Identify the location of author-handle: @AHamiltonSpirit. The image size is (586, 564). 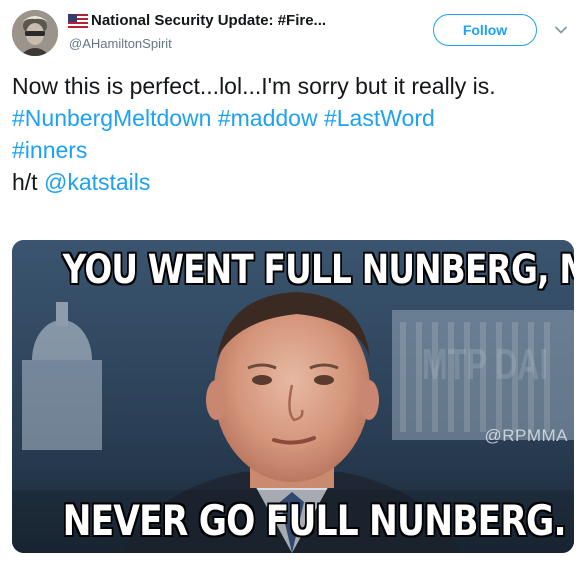
(120, 43).